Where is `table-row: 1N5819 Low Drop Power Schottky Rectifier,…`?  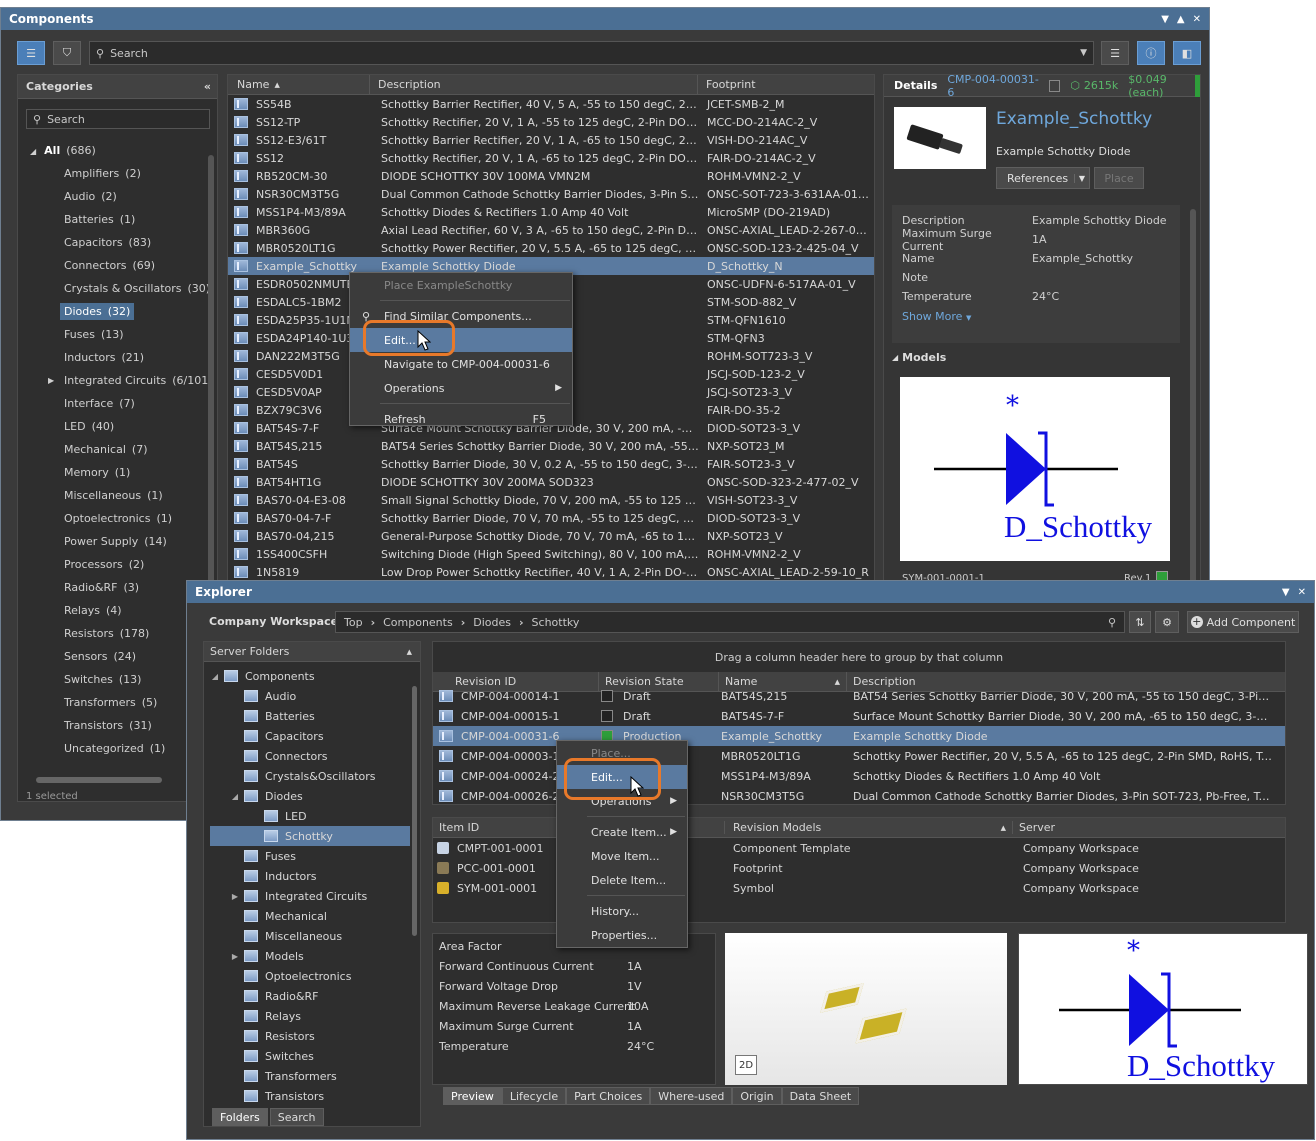 table-row: 1N5819 Low Drop Power Schottky Rectifier,… is located at coordinates (551, 572).